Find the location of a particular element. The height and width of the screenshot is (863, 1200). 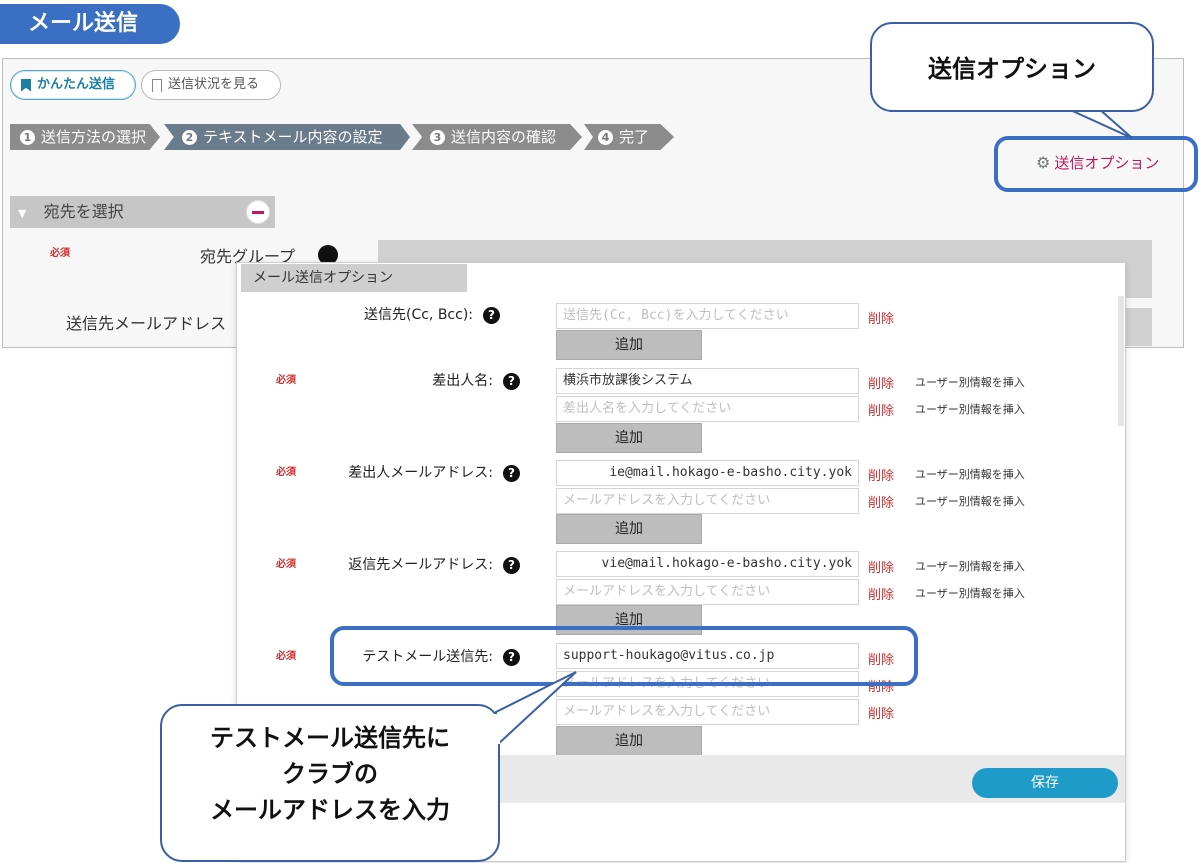

bottom-callout-tail is located at coordinates (536, 710).